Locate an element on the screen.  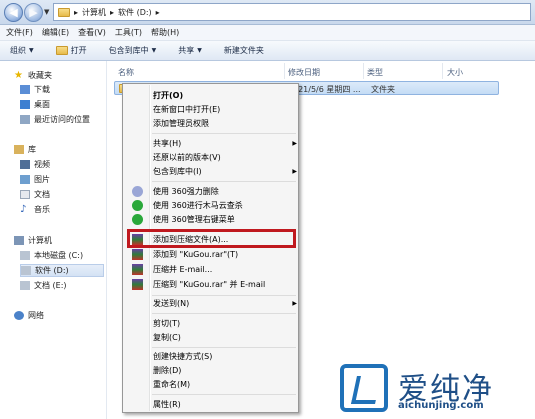
open-folder-icon is located at coordinates (61, 50).